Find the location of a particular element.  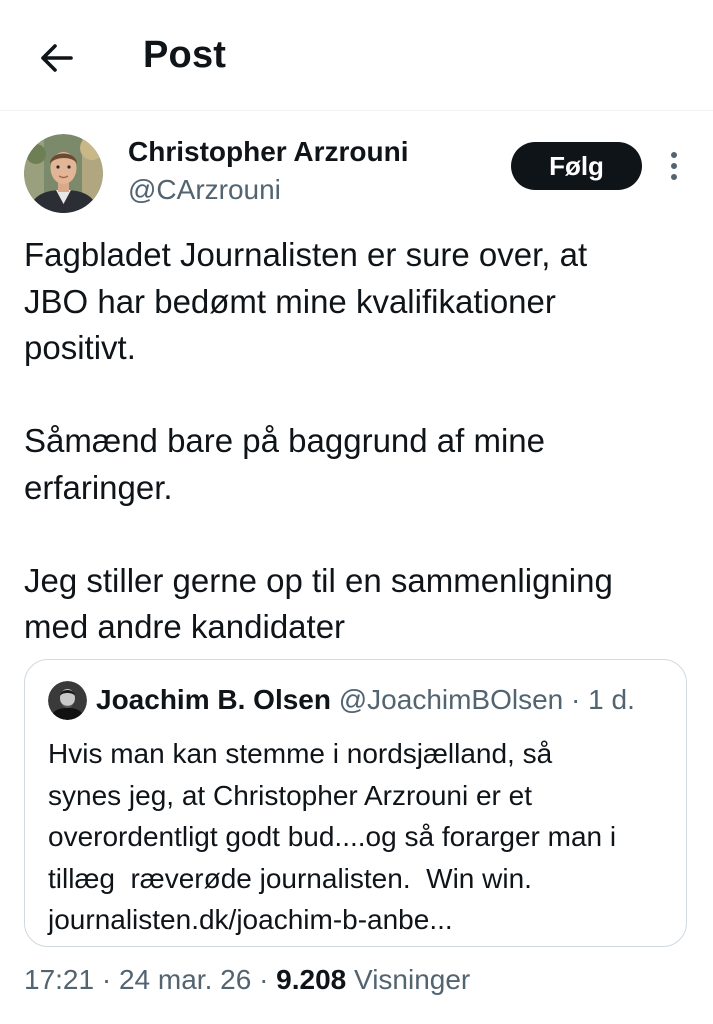

more-options-button is located at coordinates (674, 166).